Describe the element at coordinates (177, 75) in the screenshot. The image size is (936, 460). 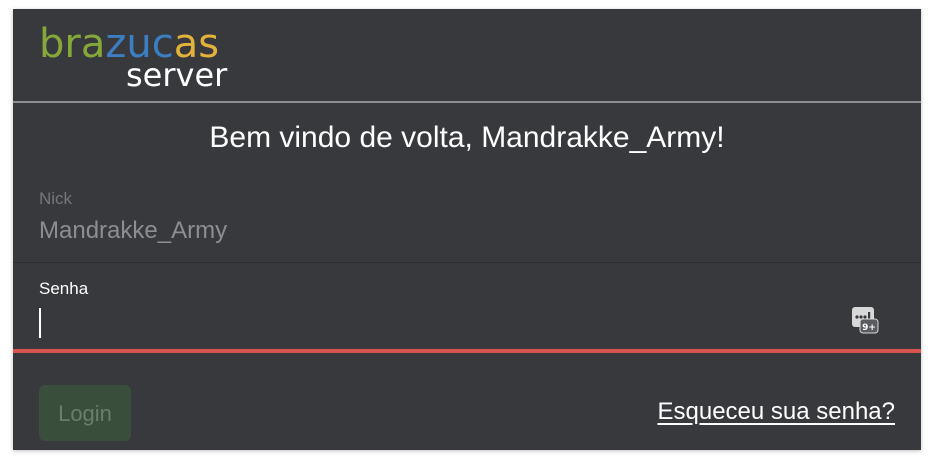
I see `logo-subtitle: server` at that location.